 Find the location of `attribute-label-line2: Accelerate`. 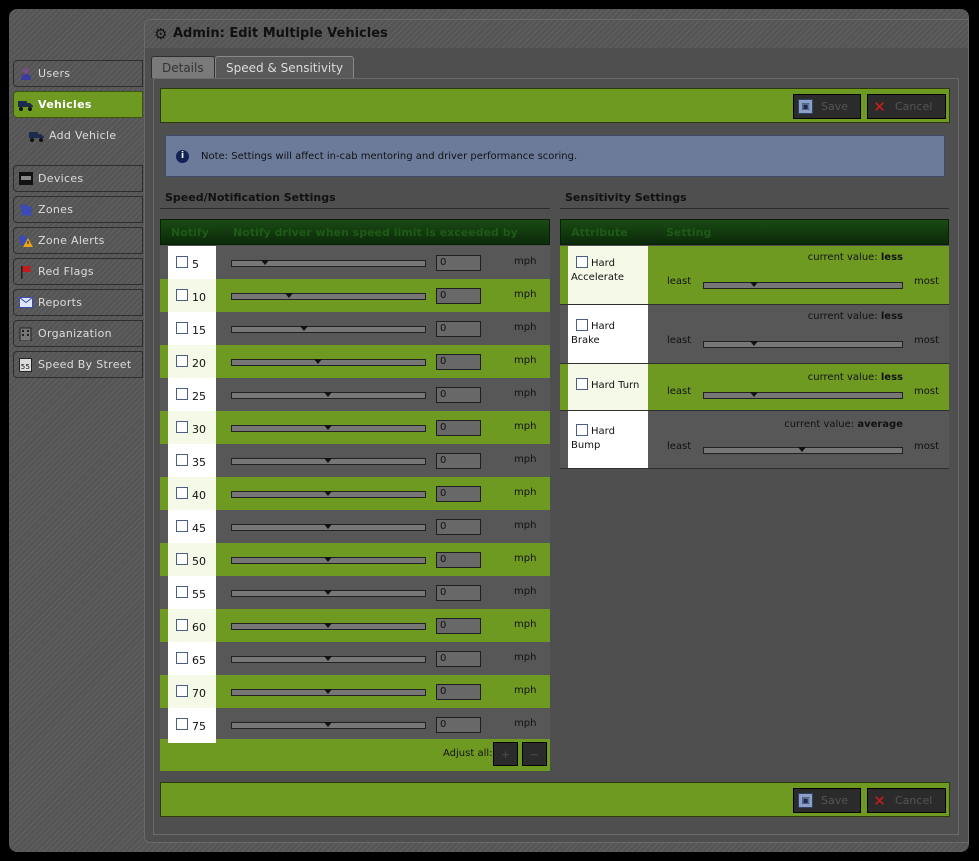

attribute-label-line2: Accelerate is located at coordinates (598, 277).